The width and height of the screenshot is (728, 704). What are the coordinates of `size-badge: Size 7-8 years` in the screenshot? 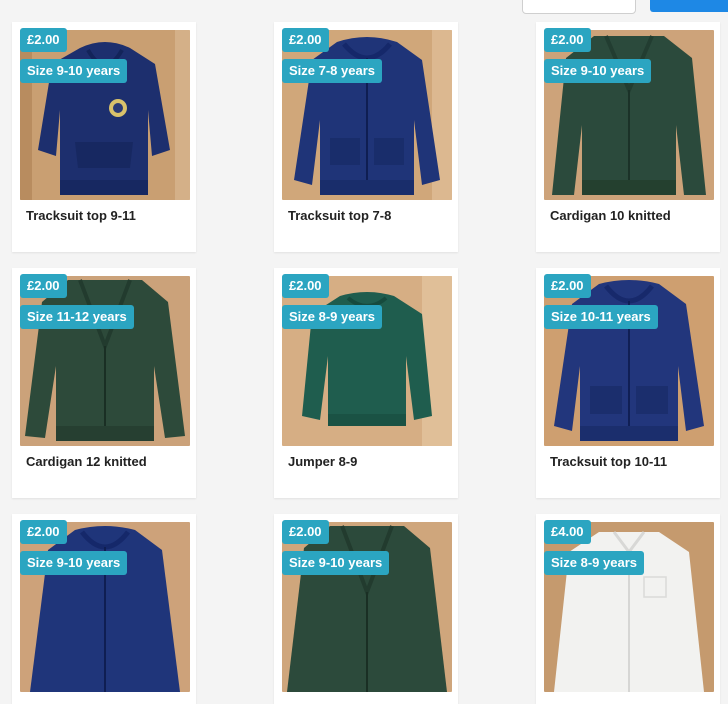 It's located at (332, 71).